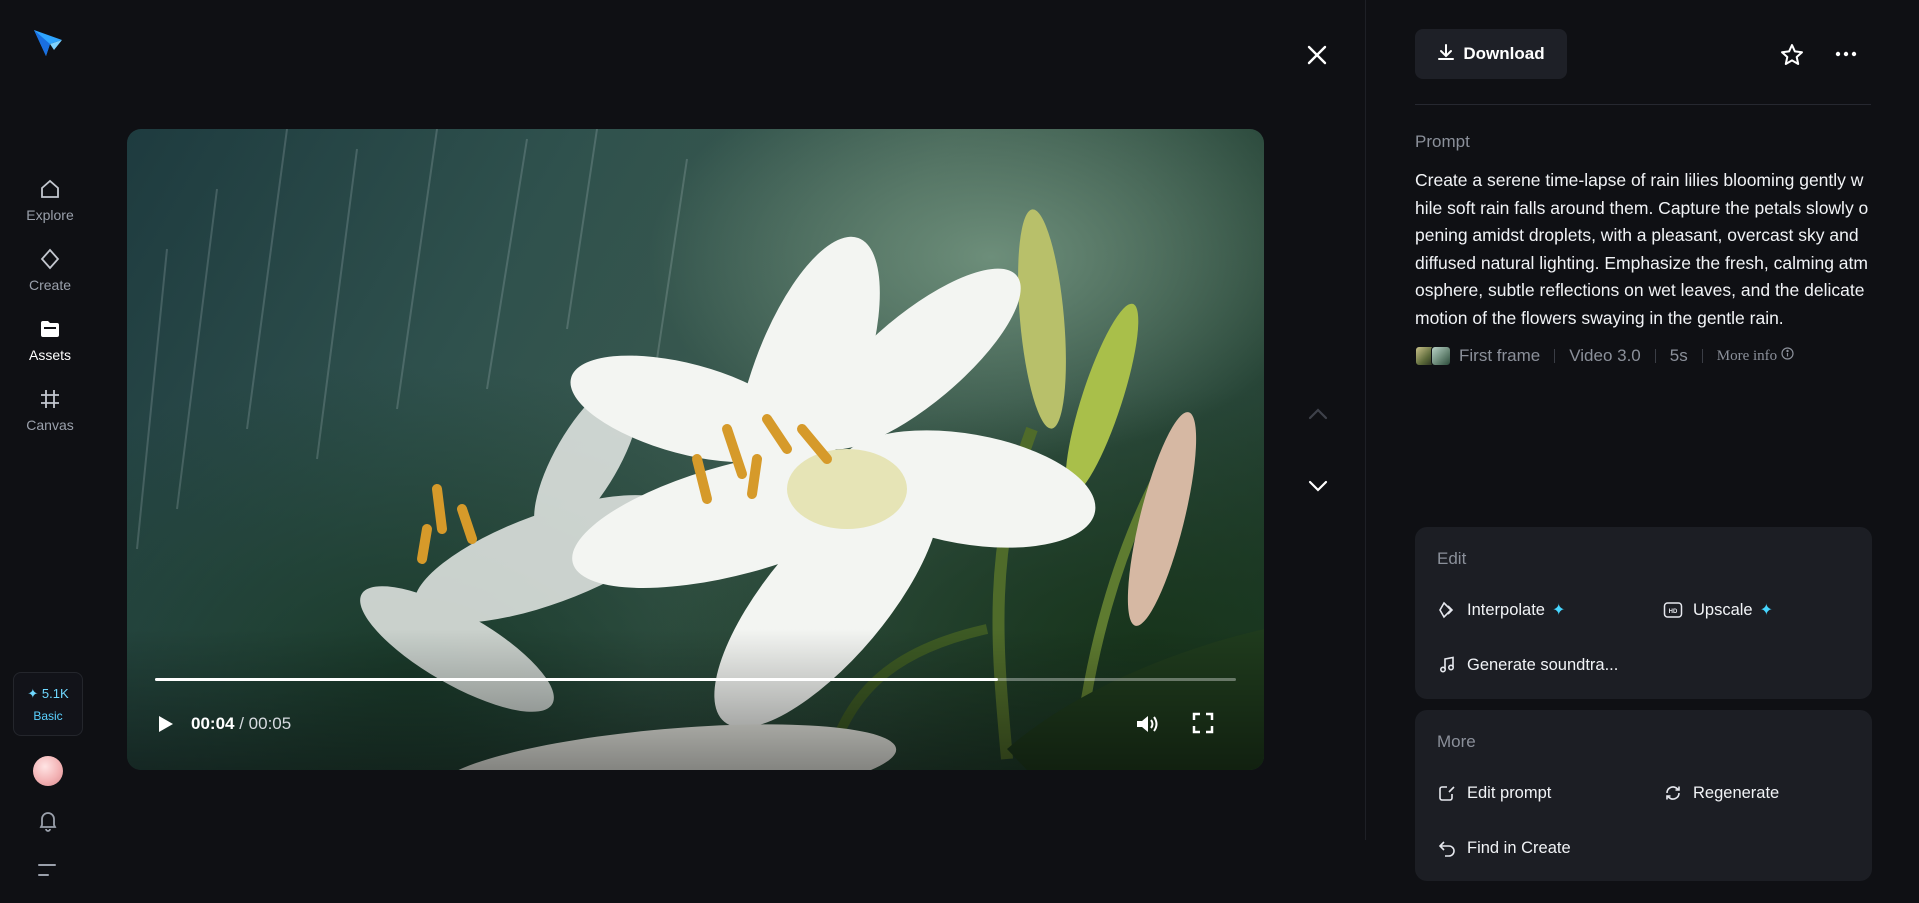 The height and width of the screenshot is (903, 1919). Describe the element at coordinates (1318, 486) in the screenshot. I see `chevron-down-icon` at that location.